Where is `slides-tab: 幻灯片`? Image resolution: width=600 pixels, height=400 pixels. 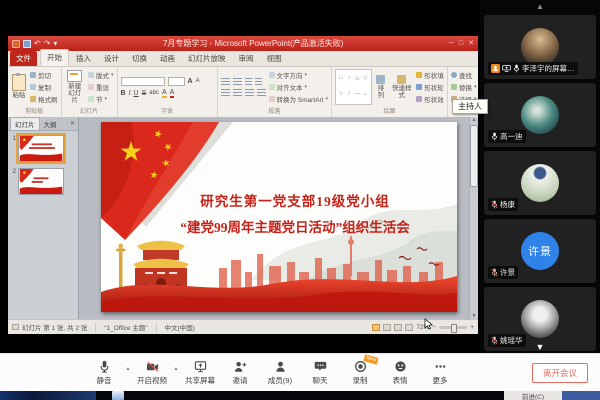
slides-tab: 幻灯片 is located at coordinates (25, 123).